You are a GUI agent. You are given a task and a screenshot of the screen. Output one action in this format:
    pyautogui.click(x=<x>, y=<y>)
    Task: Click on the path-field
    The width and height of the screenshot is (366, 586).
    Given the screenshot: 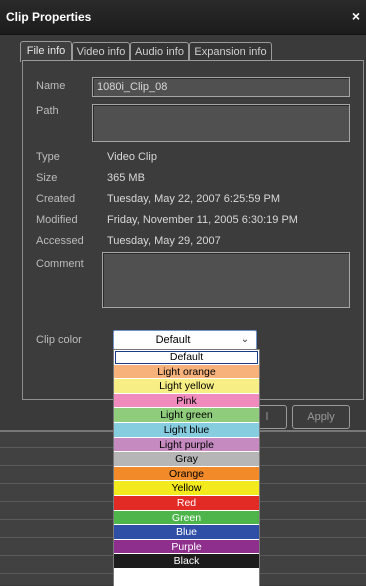 What is the action you would take?
    pyautogui.click(x=221, y=123)
    